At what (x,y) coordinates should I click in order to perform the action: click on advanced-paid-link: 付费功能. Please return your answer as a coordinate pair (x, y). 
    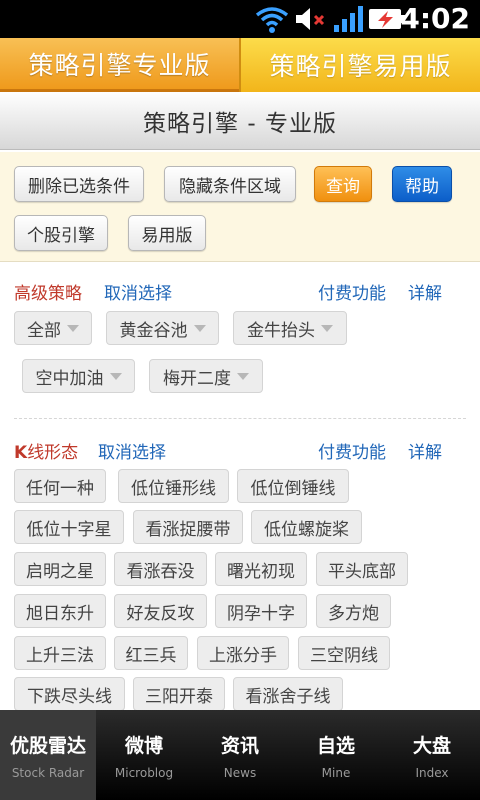
    Looking at the image, I should click on (352, 291).